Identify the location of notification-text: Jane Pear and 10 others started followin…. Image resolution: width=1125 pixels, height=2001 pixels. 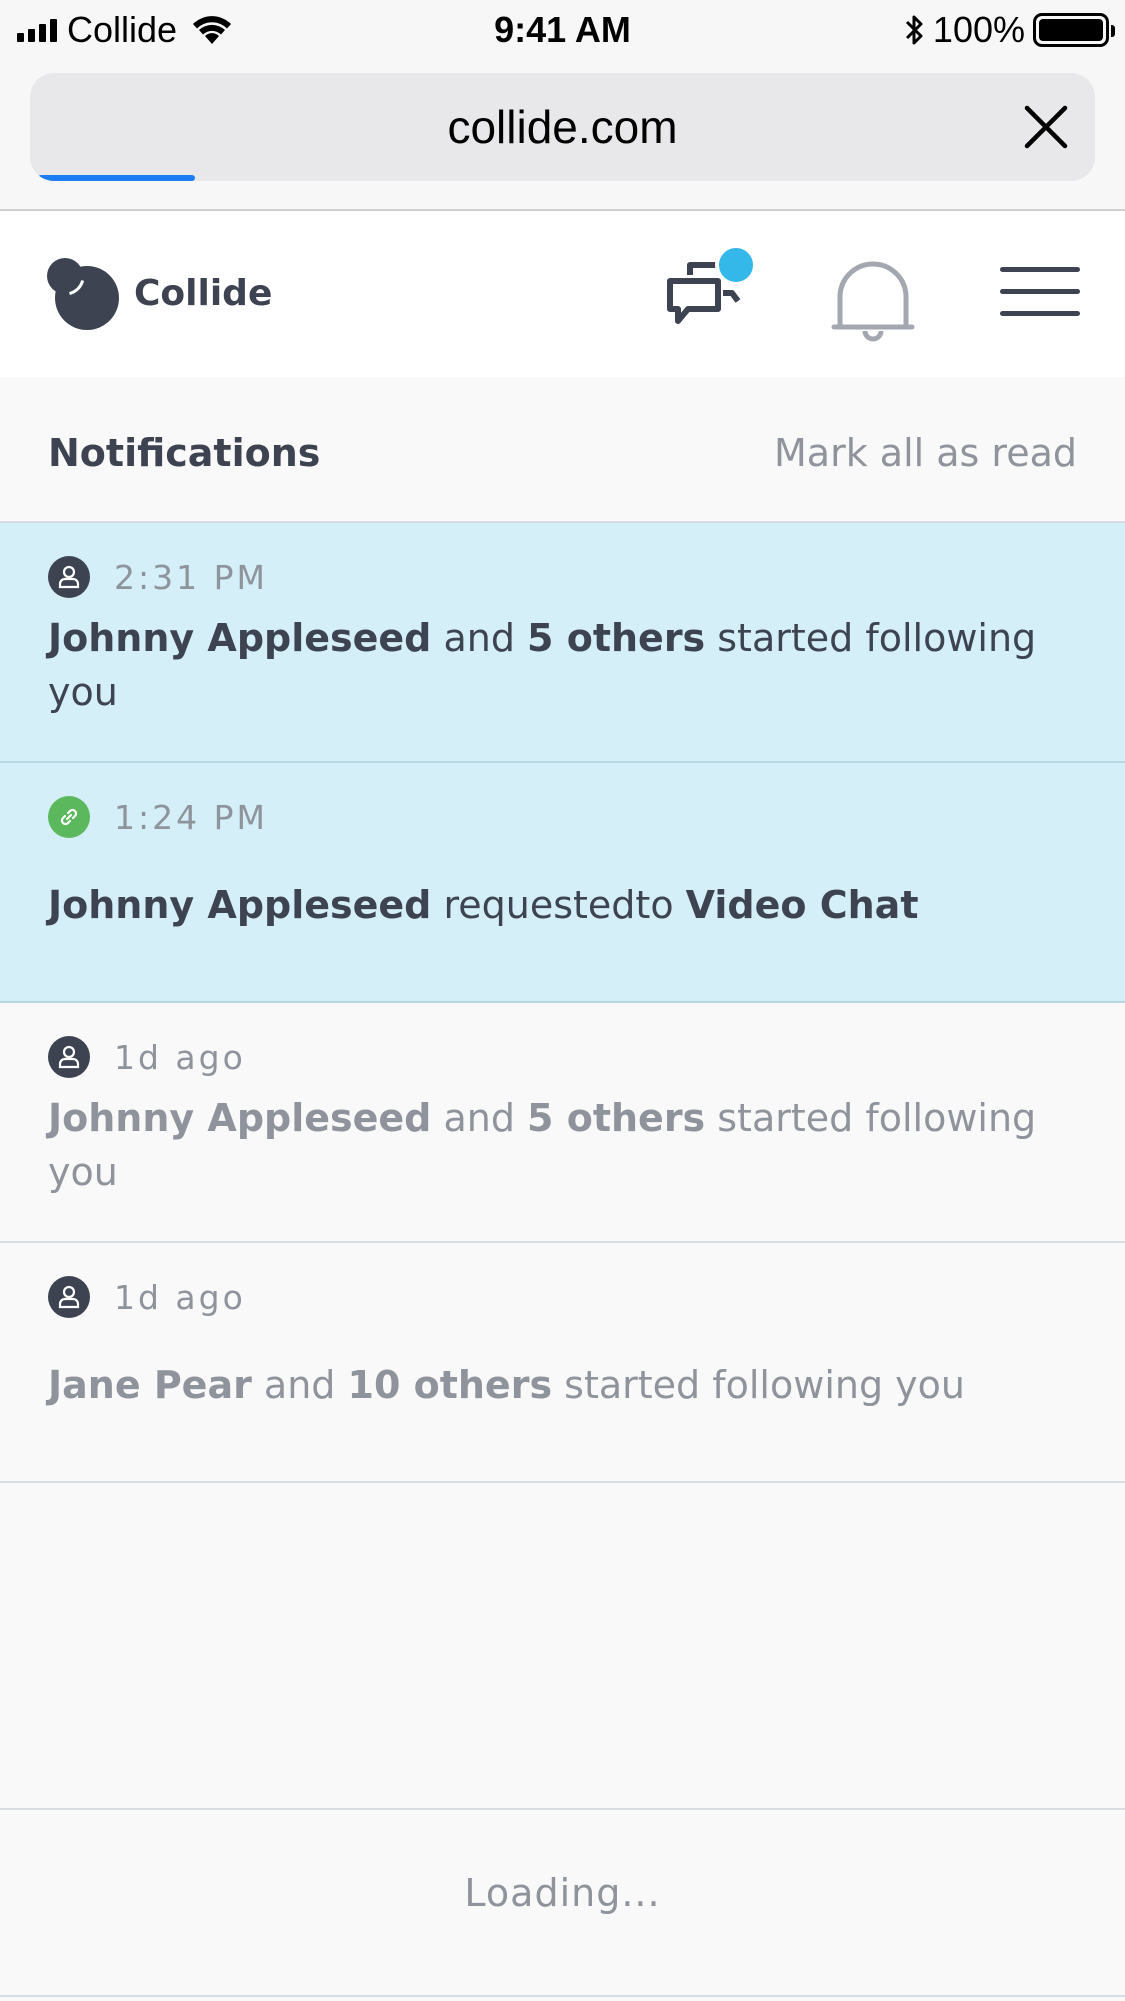
(506, 1385).